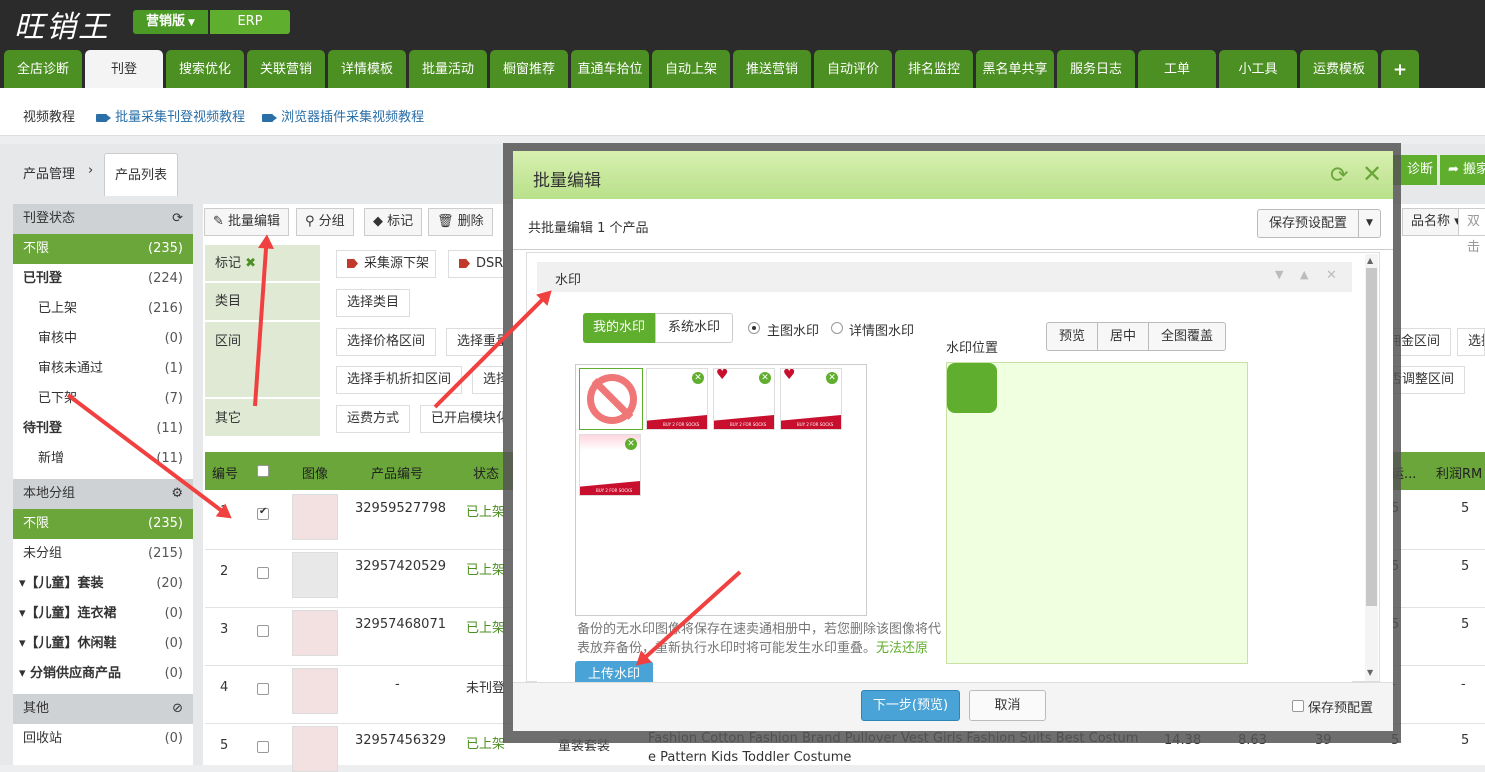 This screenshot has height=772, width=1485. I want to click on save-preset-checkbox-label: 保存预配置, so click(1340, 706).